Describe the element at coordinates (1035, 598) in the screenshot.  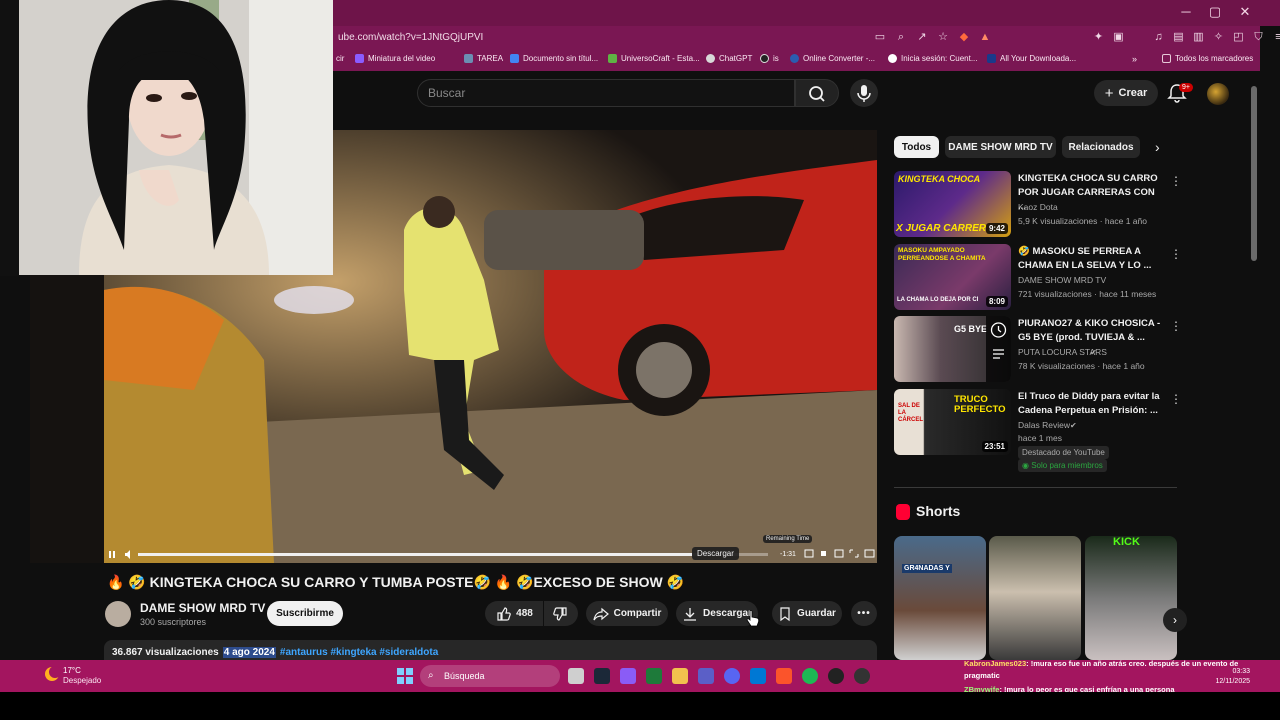
I see `short-thumbnail` at that location.